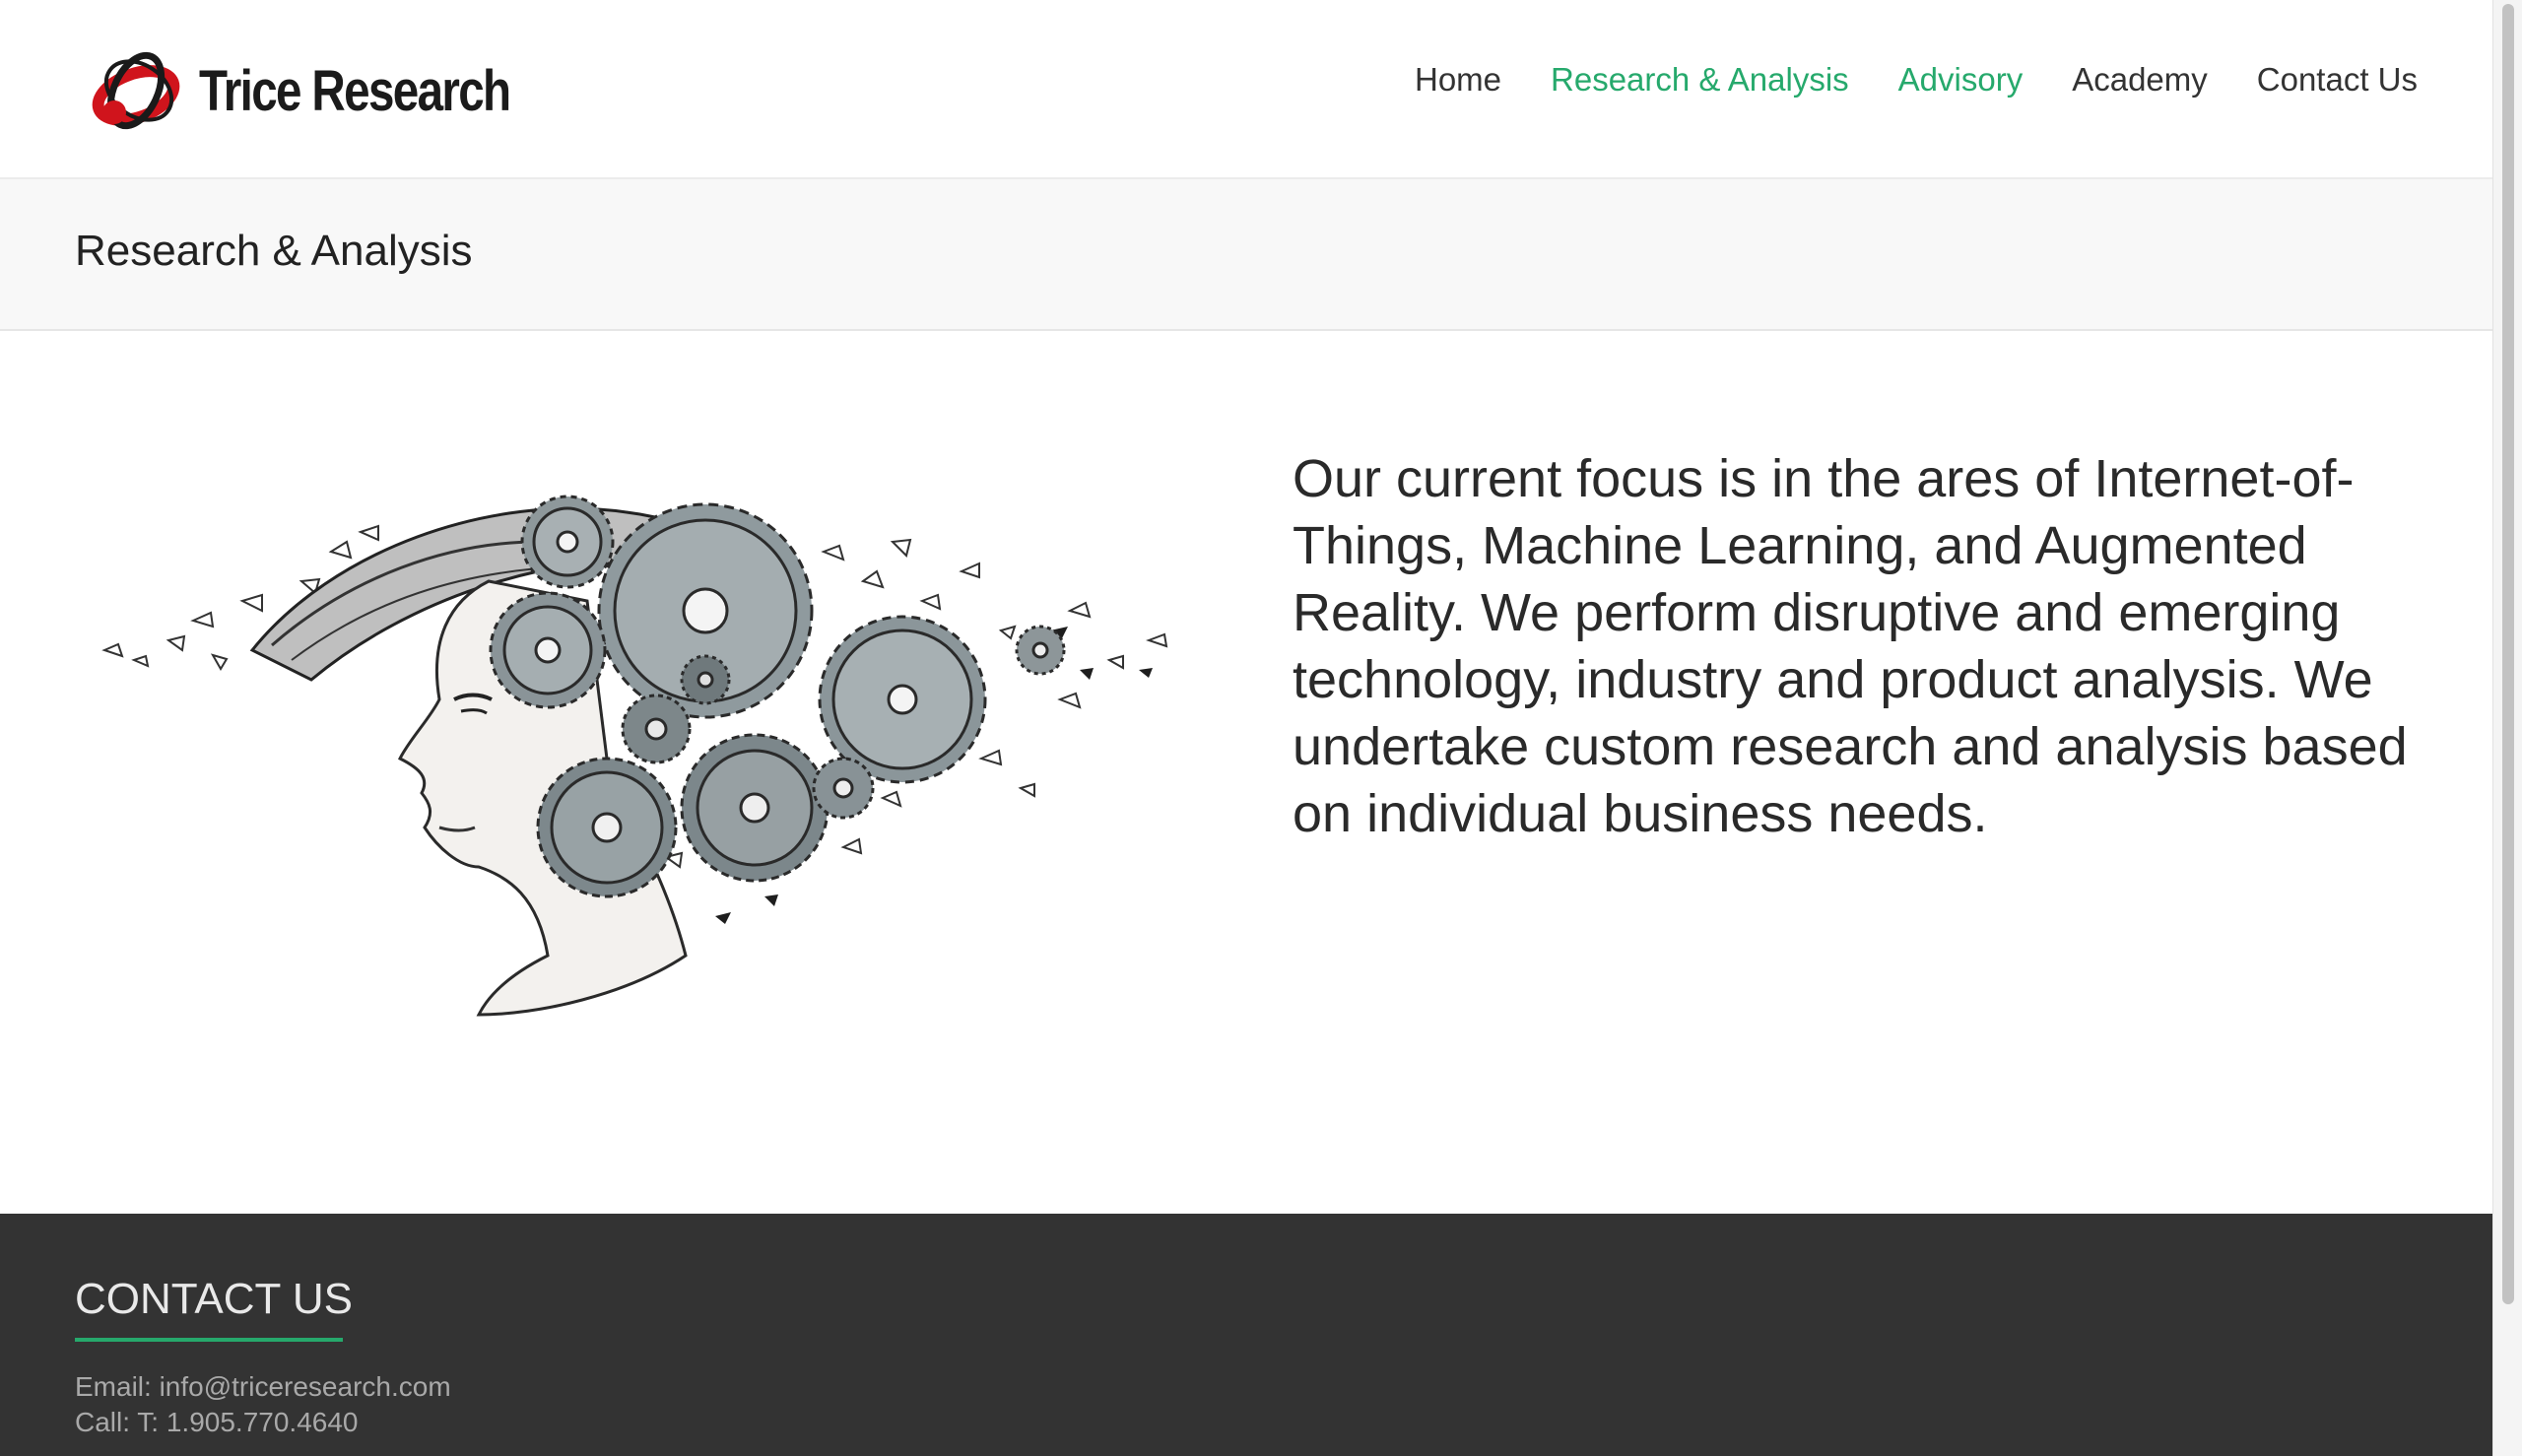 The height and width of the screenshot is (1456, 2522). What do you see at coordinates (136, 90) in the screenshot?
I see `trice-orbit-logo-icon` at bounding box center [136, 90].